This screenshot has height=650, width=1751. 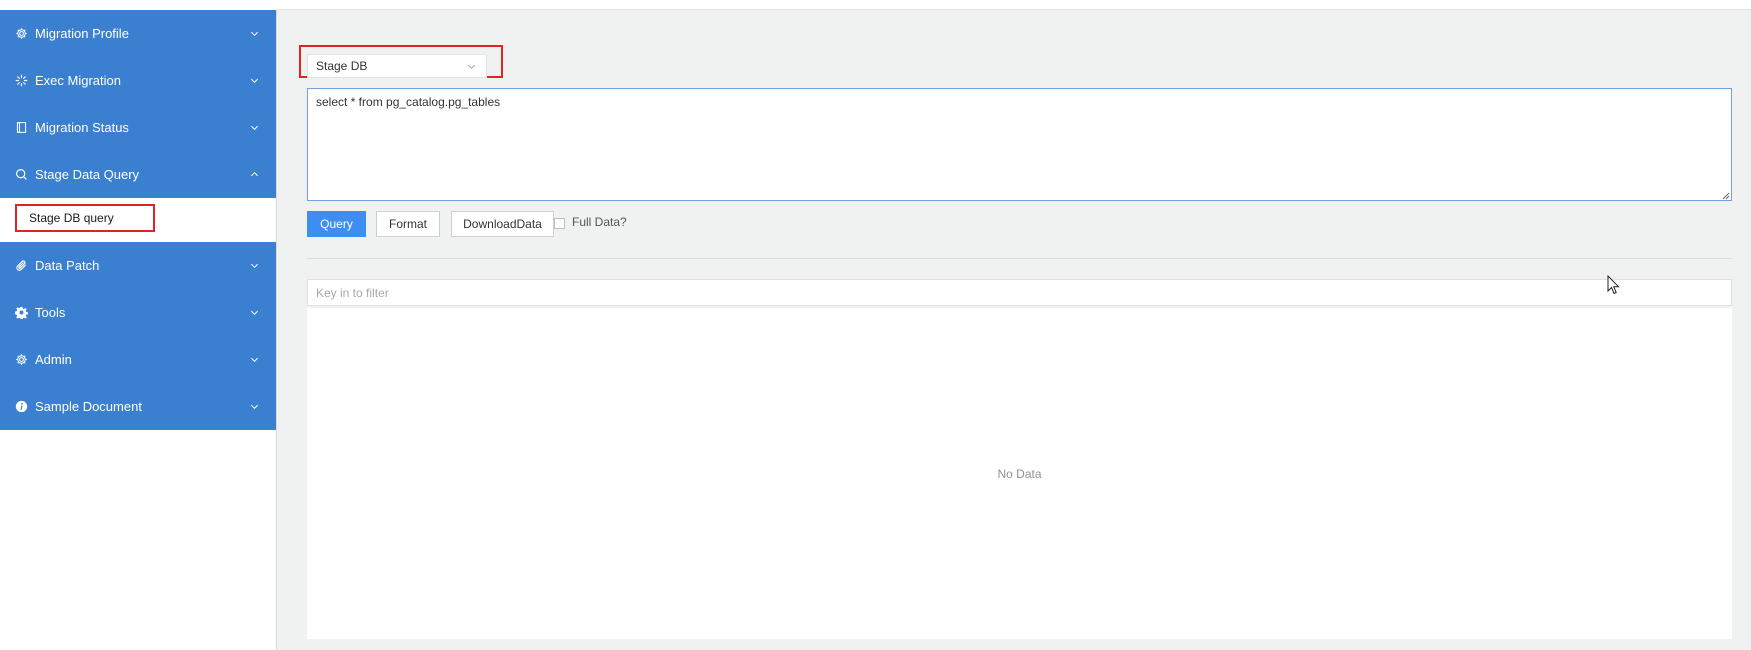 I want to click on cog-filled-icon, so click(x=21, y=313).